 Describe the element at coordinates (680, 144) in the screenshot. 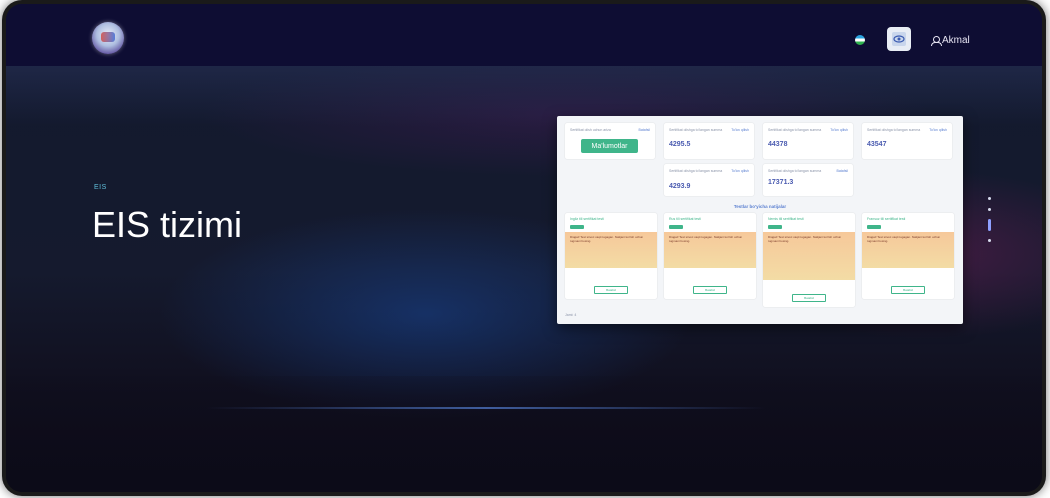

I see `card-value: 4295.5` at that location.